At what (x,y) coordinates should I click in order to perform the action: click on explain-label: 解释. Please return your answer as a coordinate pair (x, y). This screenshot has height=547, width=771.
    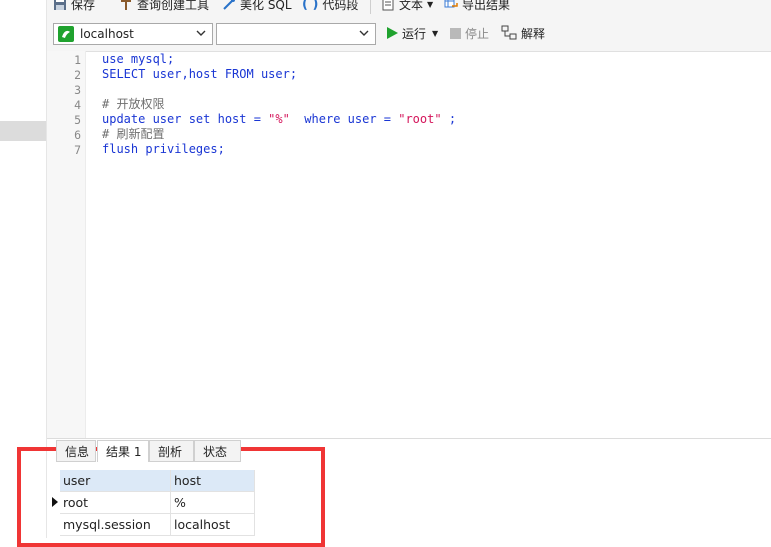
    Looking at the image, I should click on (533, 33).